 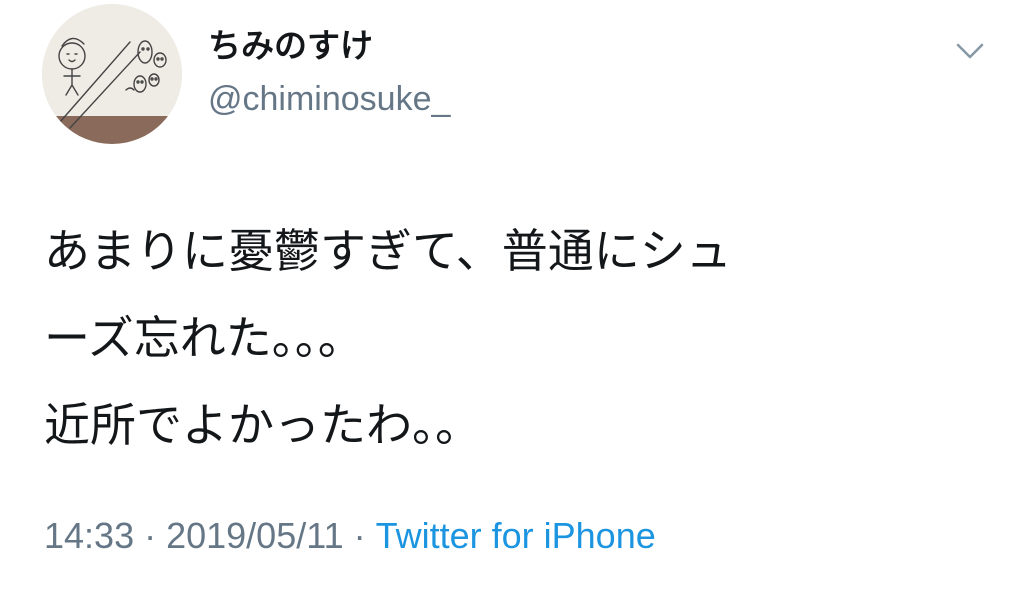 What do you see at coordinates (290, 46) in the screenshot?
I see `display-name: ちみのすけ` at bounding box center [290, 46].